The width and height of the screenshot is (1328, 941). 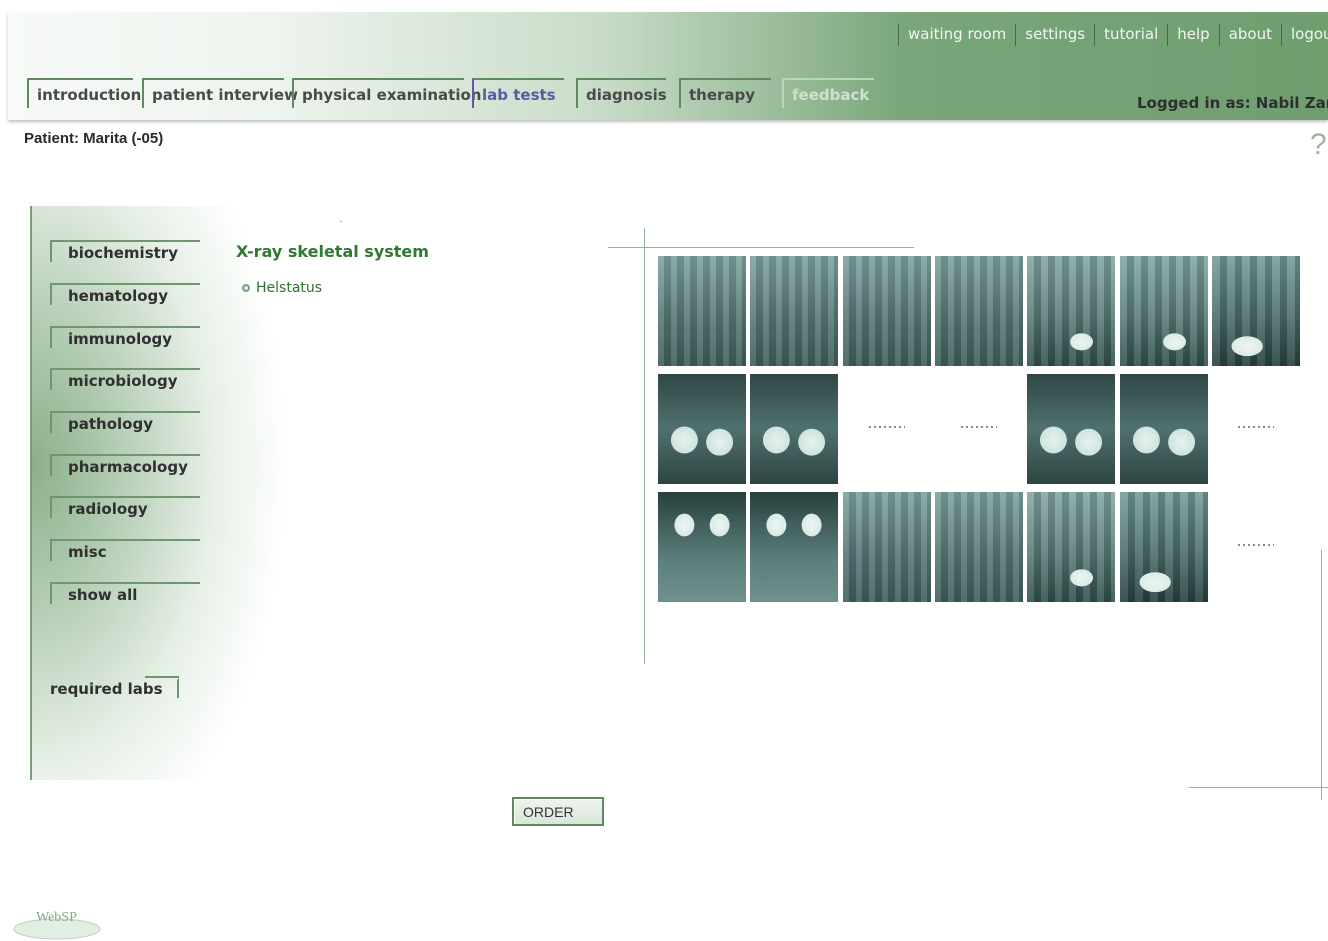 What do you see at coordinates (94, 138) in the screenshot?
I see `patient-name: Patient: Marita (-05)` at bounding box center [94, 138].